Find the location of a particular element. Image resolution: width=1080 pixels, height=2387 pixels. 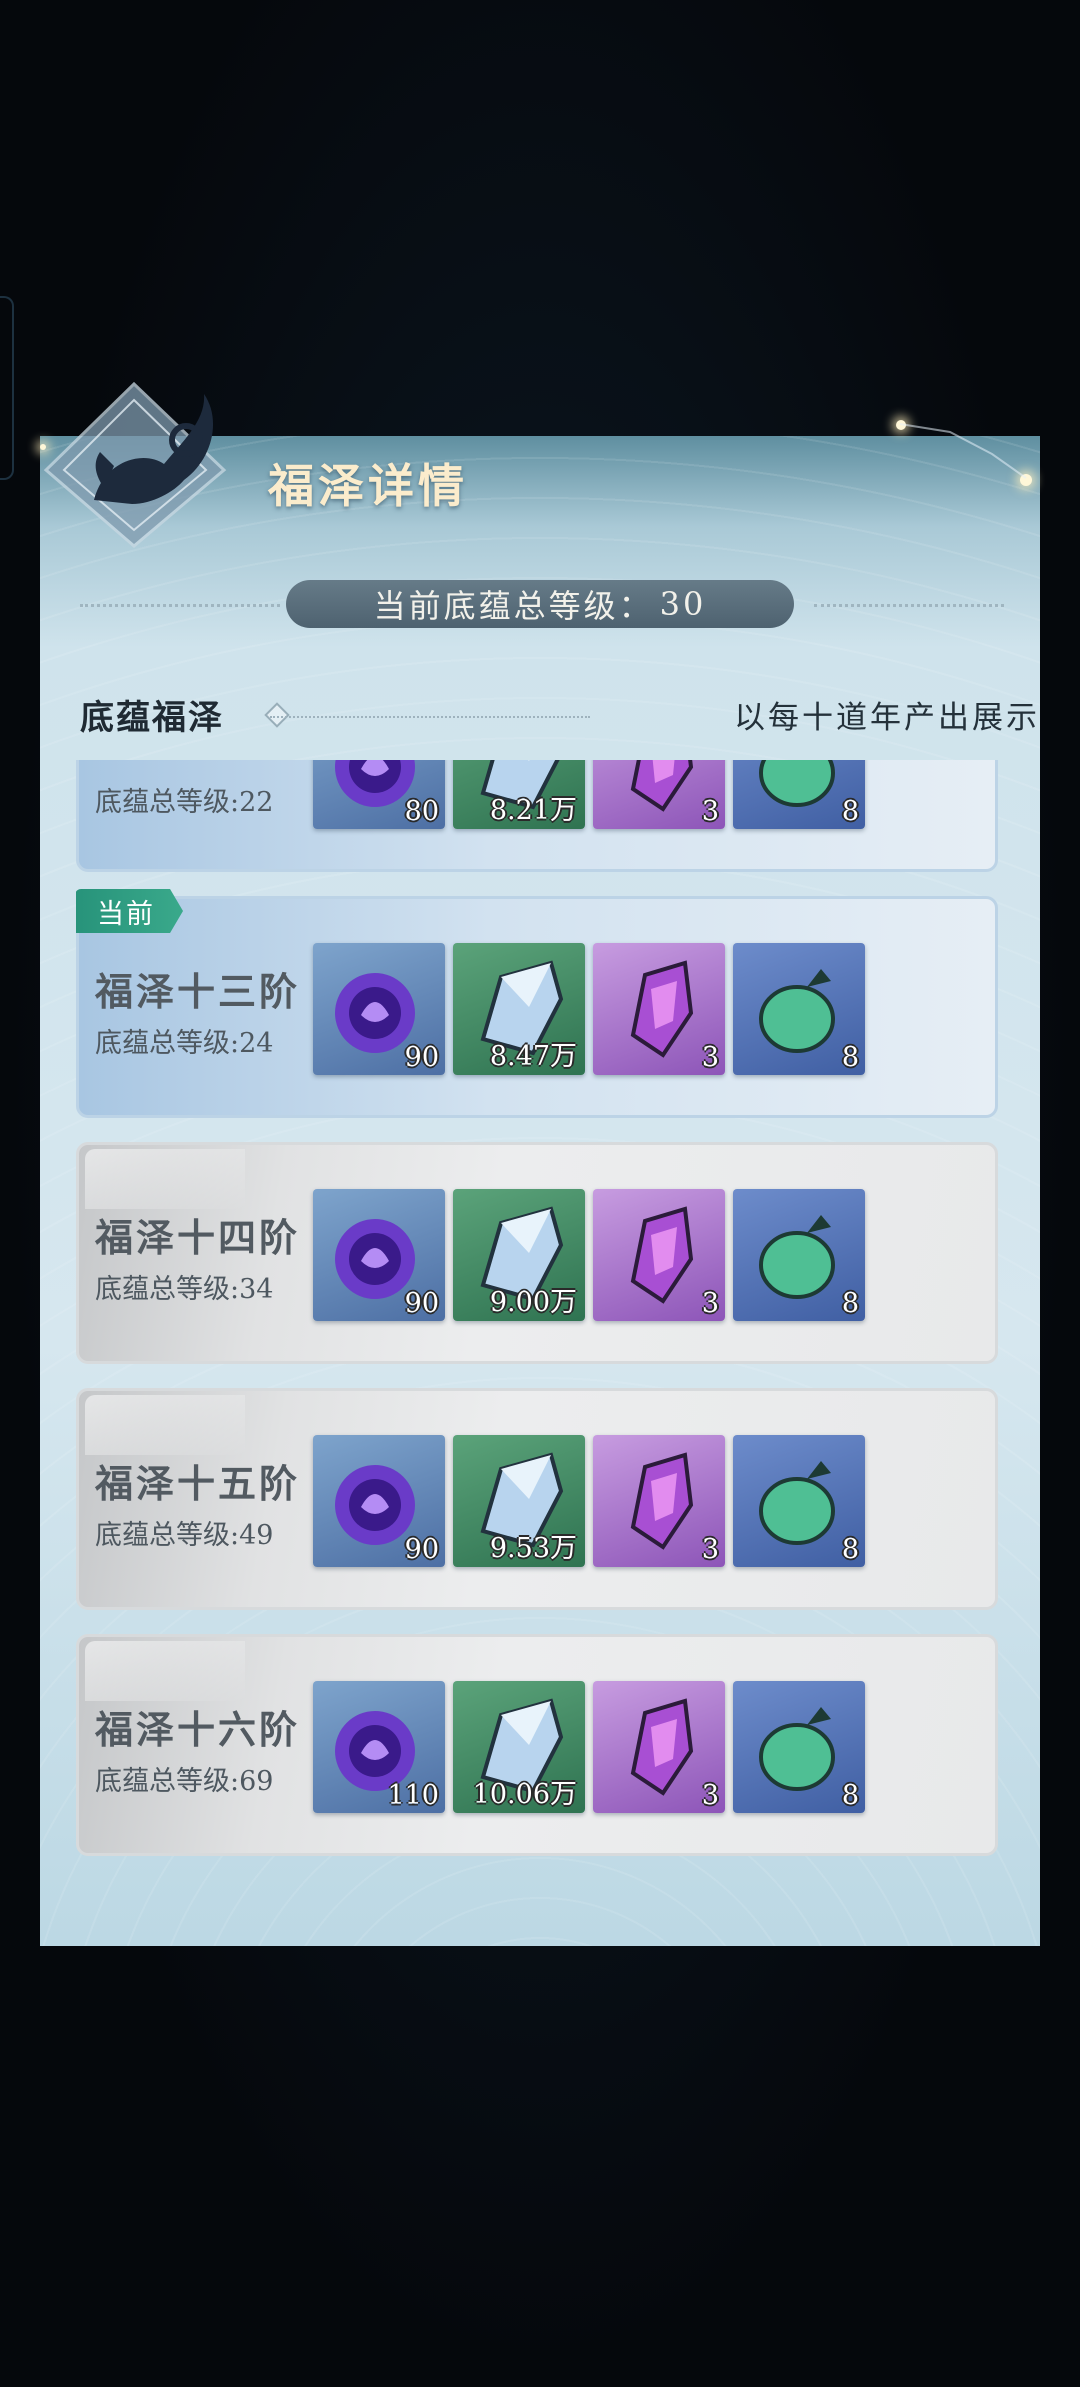

tier-name: 福泽十三阶 is located at coordinates (198, 991).